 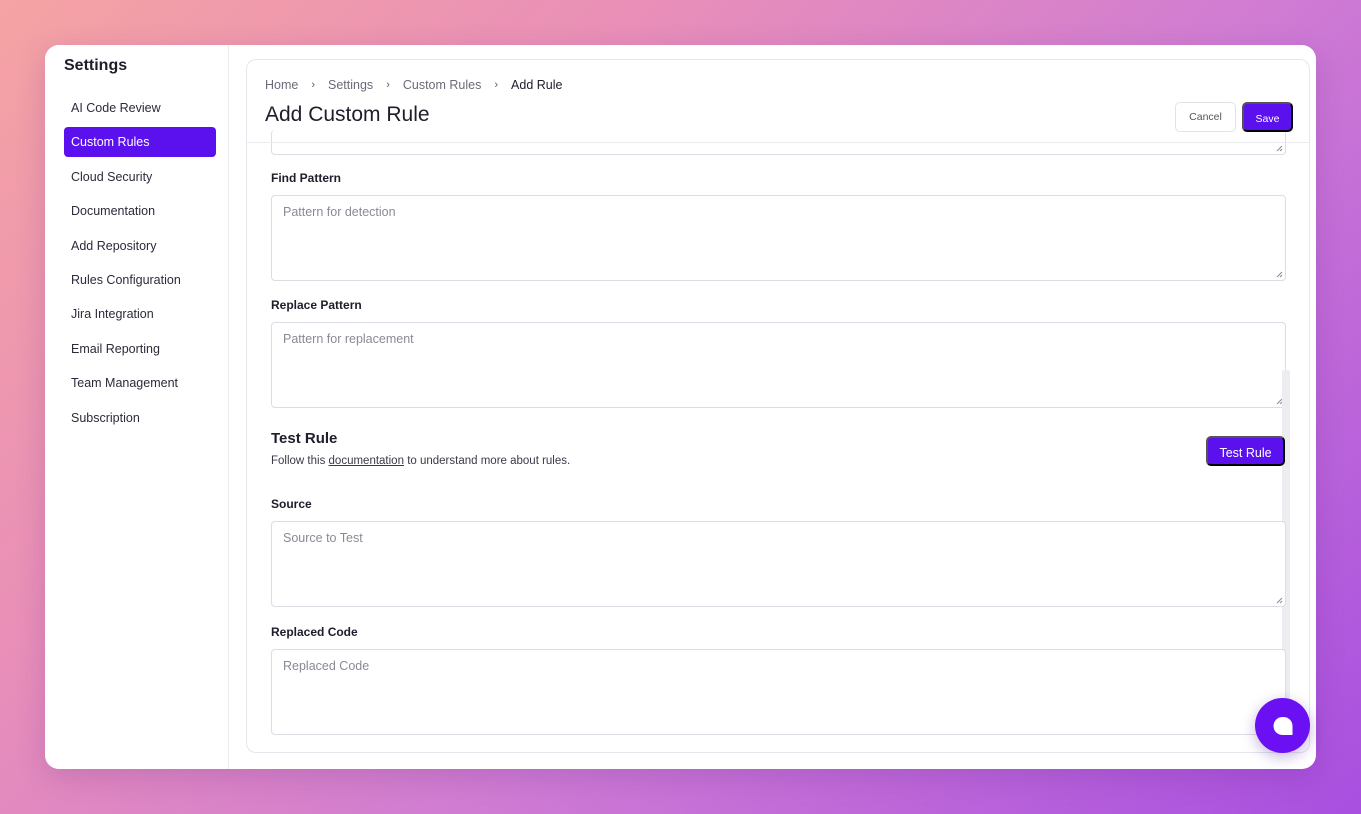 I want to click on sidebar-item-add-repository: Add Repository, so click(x=140, y=246).